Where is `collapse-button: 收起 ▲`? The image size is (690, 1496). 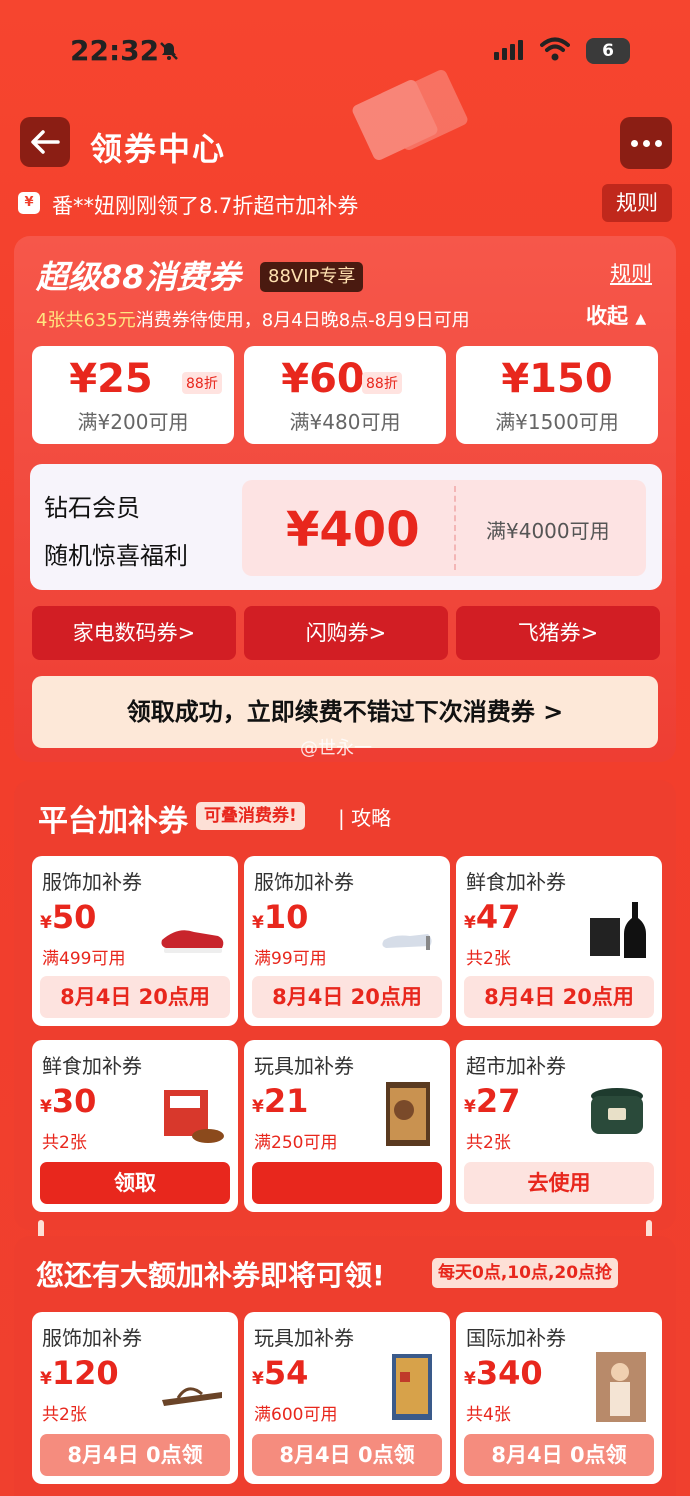
collapse-button: 收起 ▲ is located at coordinates (616, 315).